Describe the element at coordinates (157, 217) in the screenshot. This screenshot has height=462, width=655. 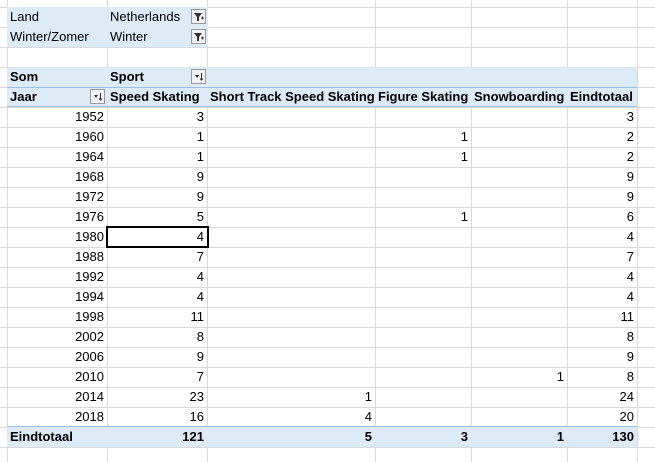
I see `table-cell: 5` at that location.